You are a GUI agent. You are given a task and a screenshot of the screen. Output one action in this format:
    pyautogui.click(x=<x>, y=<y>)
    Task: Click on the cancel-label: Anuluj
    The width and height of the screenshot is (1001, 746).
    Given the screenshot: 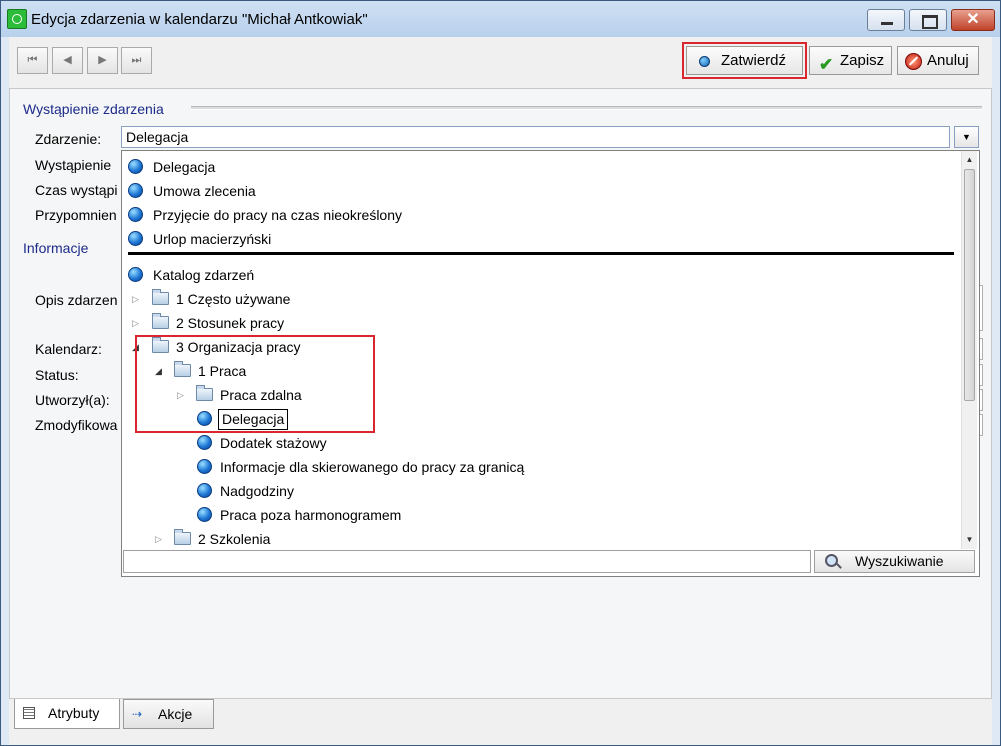 What is the action you would take?
    pyautogui.click(x=948, y=60)
    